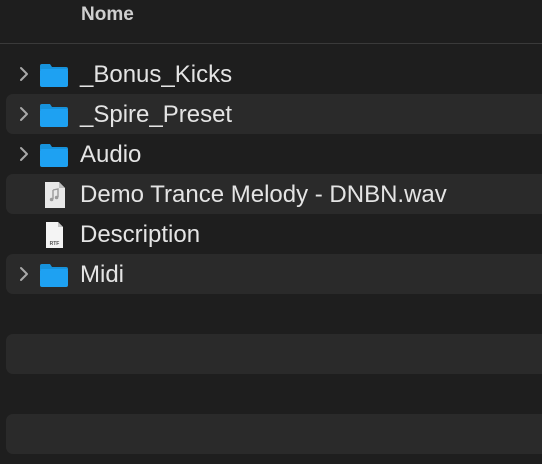 The width and height of the screenshot is (542, 464). I want to click on file-name: Audio, so click(111, 154).